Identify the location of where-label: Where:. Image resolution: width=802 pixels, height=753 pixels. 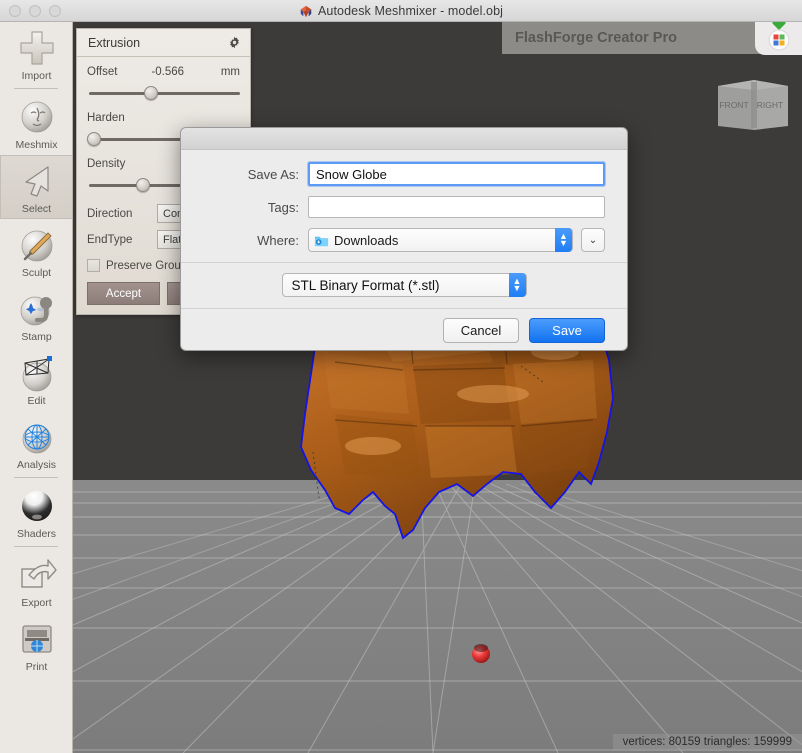
(278, 240).